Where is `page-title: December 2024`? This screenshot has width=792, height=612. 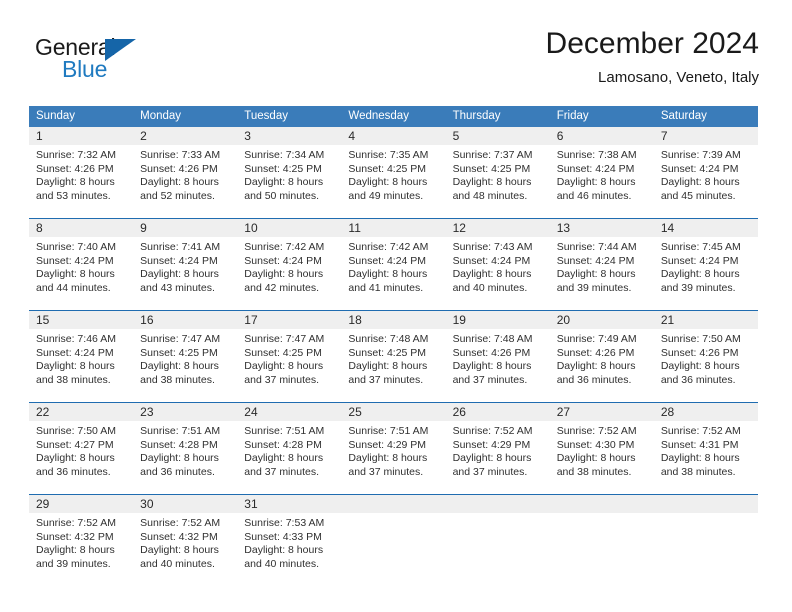 page-title: December 2024 is located at coordinates (652, 43).